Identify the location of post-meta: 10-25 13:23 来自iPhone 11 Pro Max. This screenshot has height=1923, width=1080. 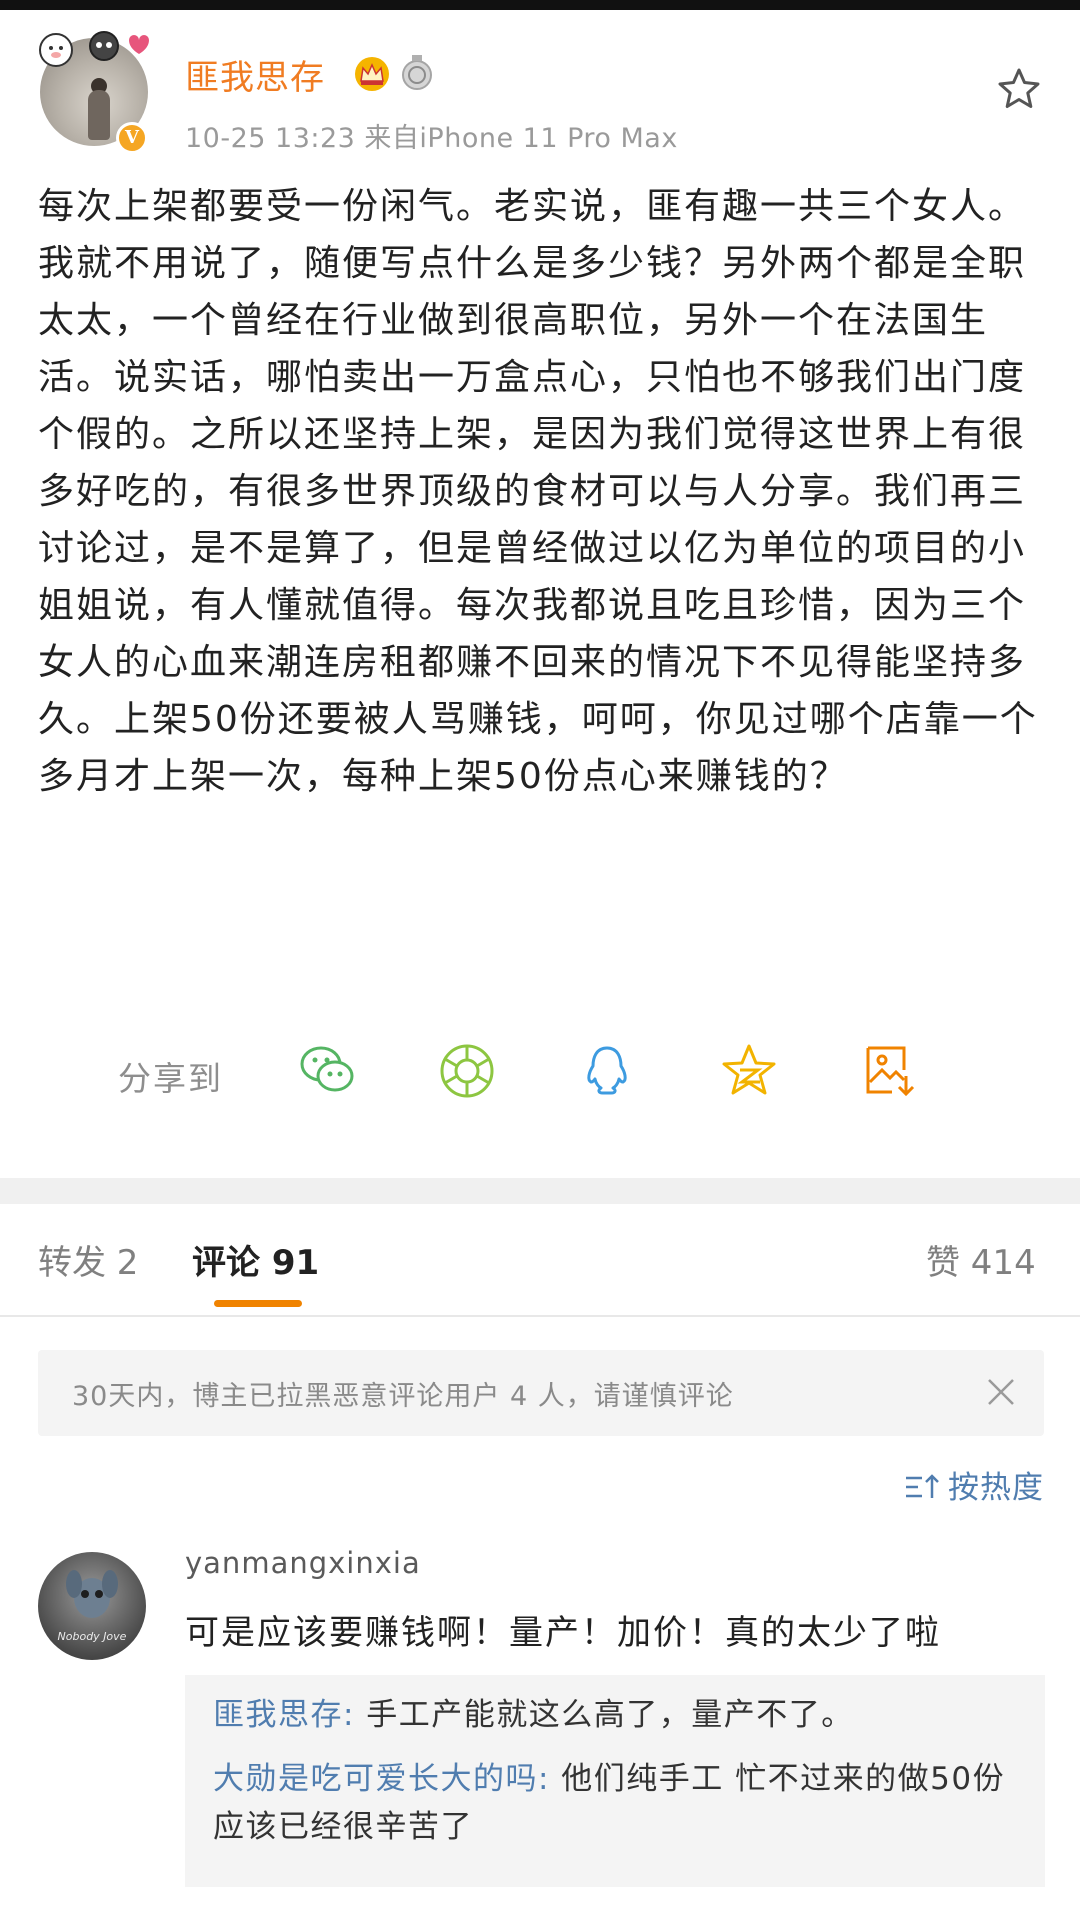
(431, 138).